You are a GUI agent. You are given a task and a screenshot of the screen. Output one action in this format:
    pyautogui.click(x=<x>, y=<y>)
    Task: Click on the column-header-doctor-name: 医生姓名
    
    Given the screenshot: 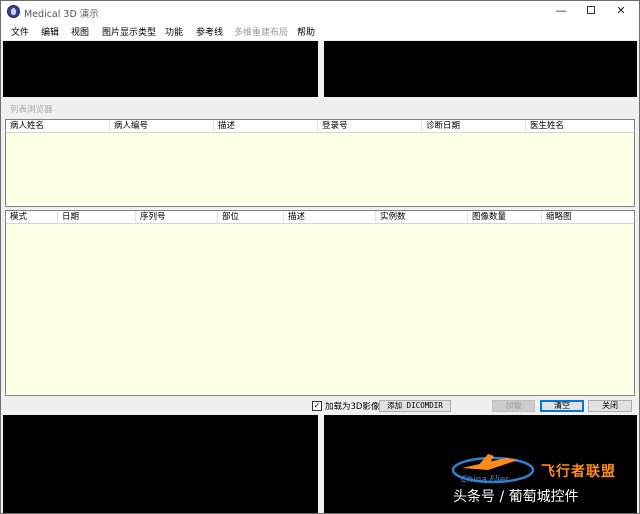 What is the action you would take?
    pyautogui.click(x=580, y=126)
    